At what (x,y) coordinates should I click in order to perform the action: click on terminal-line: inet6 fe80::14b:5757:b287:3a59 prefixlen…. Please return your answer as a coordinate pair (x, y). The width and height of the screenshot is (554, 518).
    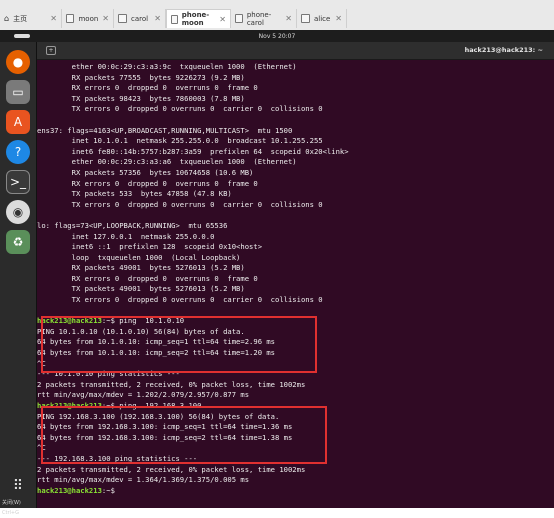
    Looking at the image, I should click on (193, 151).